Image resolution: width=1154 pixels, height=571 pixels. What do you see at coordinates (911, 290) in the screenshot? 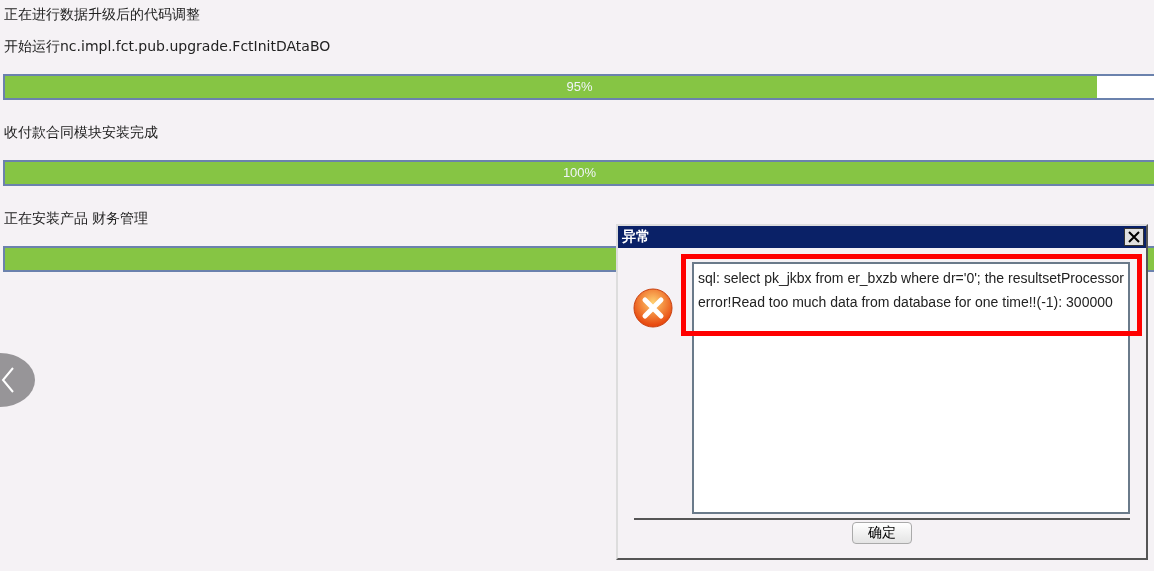
I see `error-message: sql: select pk_jkbx from er_bxzb where dr='0'; the resultsetProcessor error!Read too much data from database for one time!!(-1): 300000` at bounding box center [911, 290].